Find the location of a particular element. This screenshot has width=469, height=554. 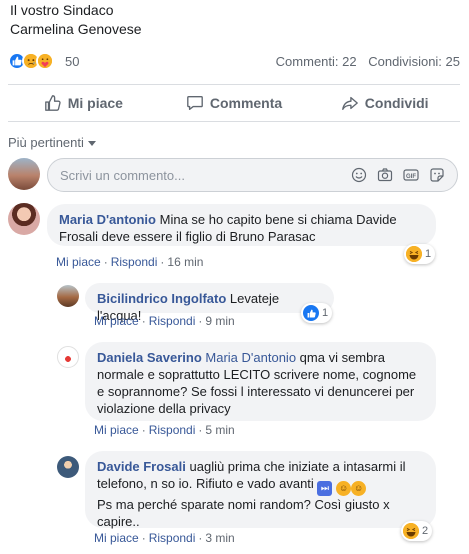

comment-meta: Mi piace · Rispondi · 3 min is located at coordinates (164, 538).